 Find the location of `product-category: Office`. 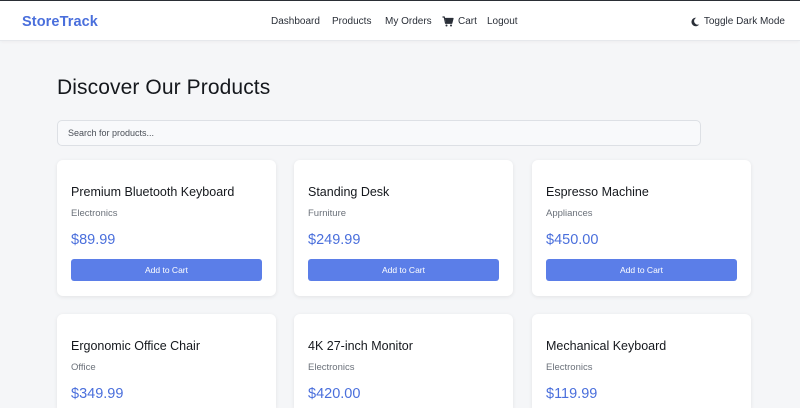

product-category: Office is located at coordinates (83, 367).